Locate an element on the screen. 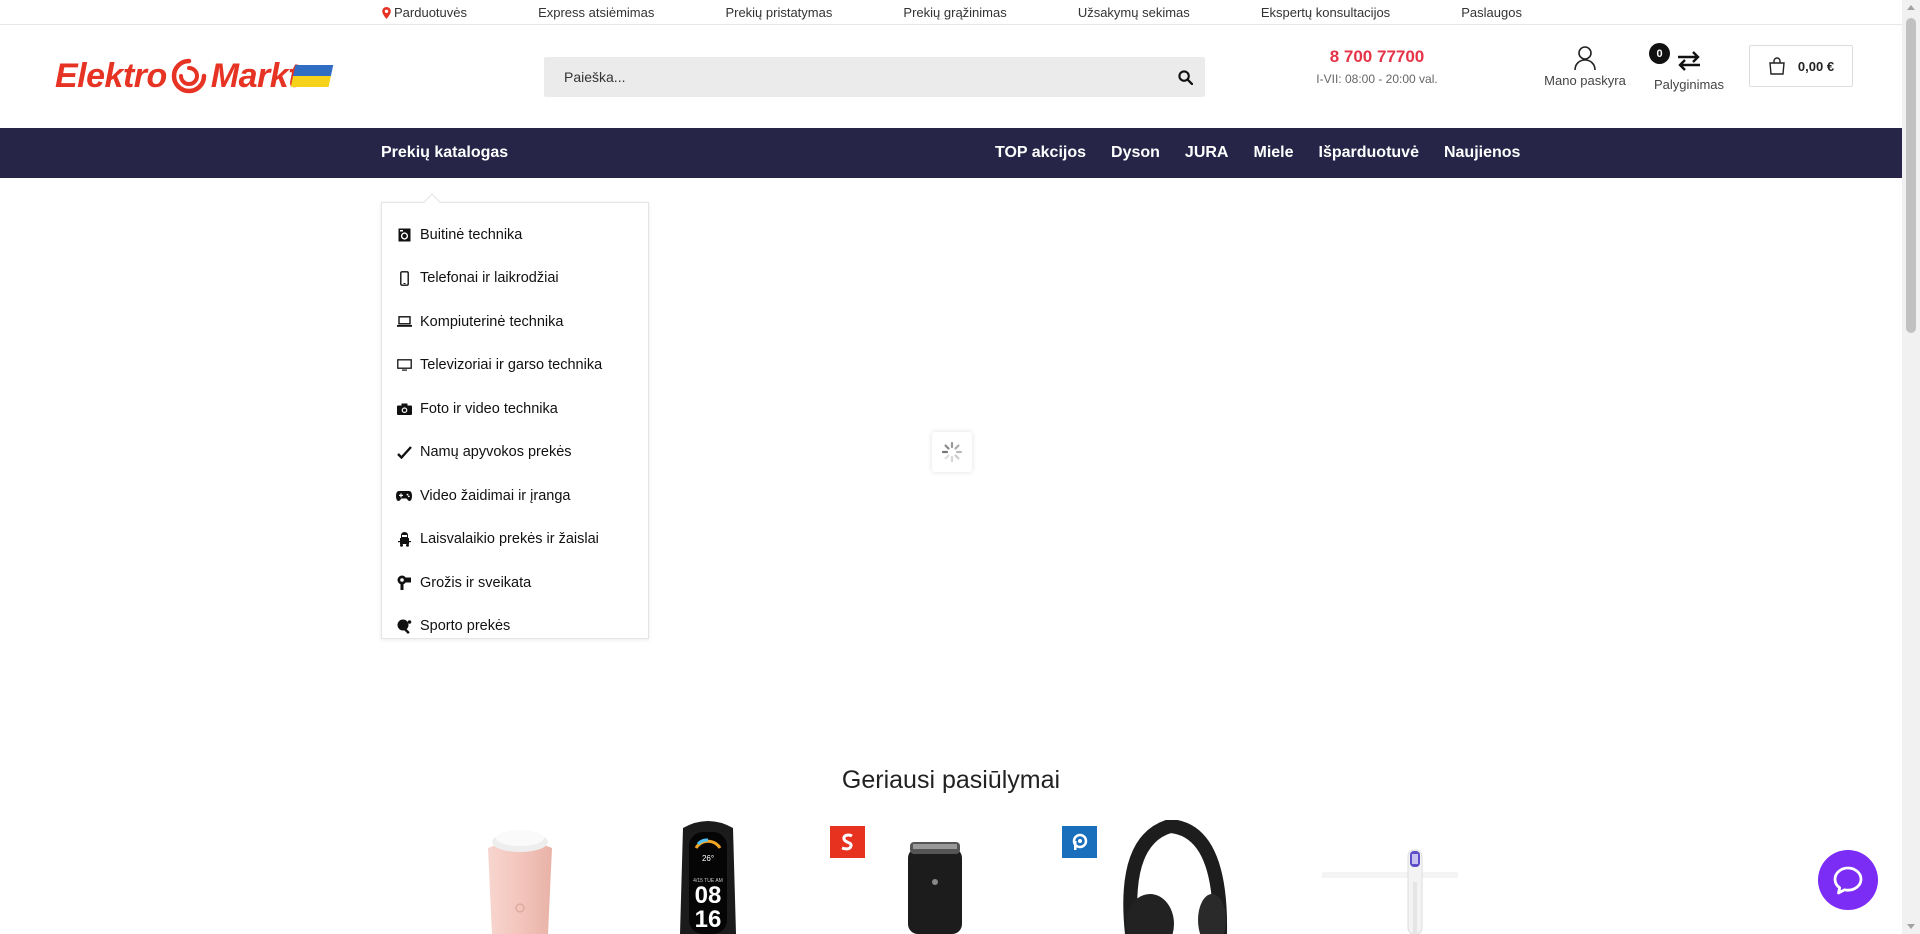  user-icon is located at coordinates (1585, 58).